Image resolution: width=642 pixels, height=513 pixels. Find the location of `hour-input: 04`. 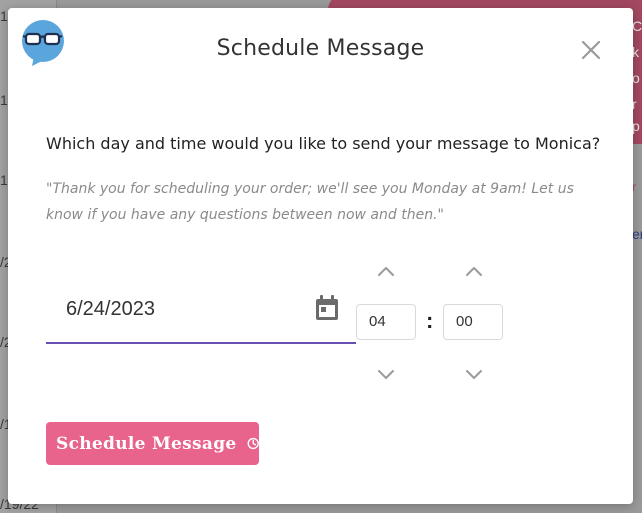

hour-input: 04 is located at coordinates (386, 322).